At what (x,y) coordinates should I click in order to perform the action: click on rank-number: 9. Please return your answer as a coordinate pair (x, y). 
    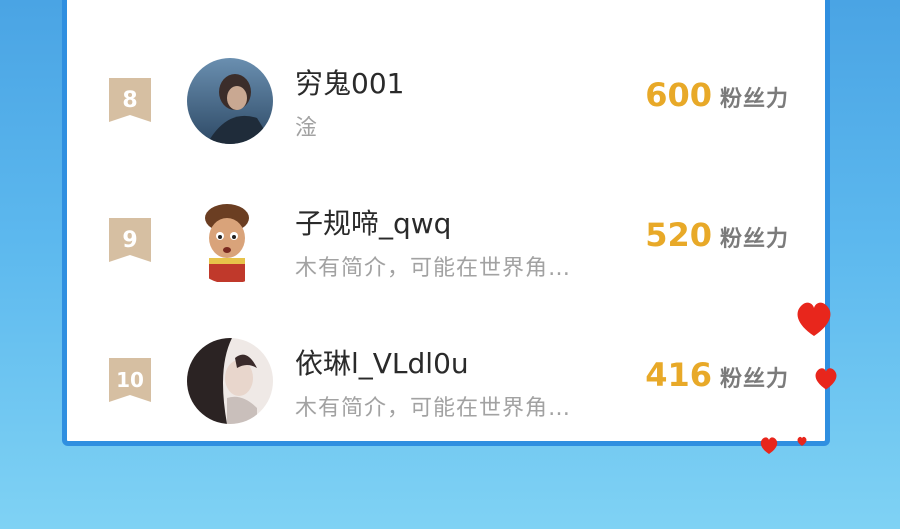
    Looking at the image, I should click on (130, 240).